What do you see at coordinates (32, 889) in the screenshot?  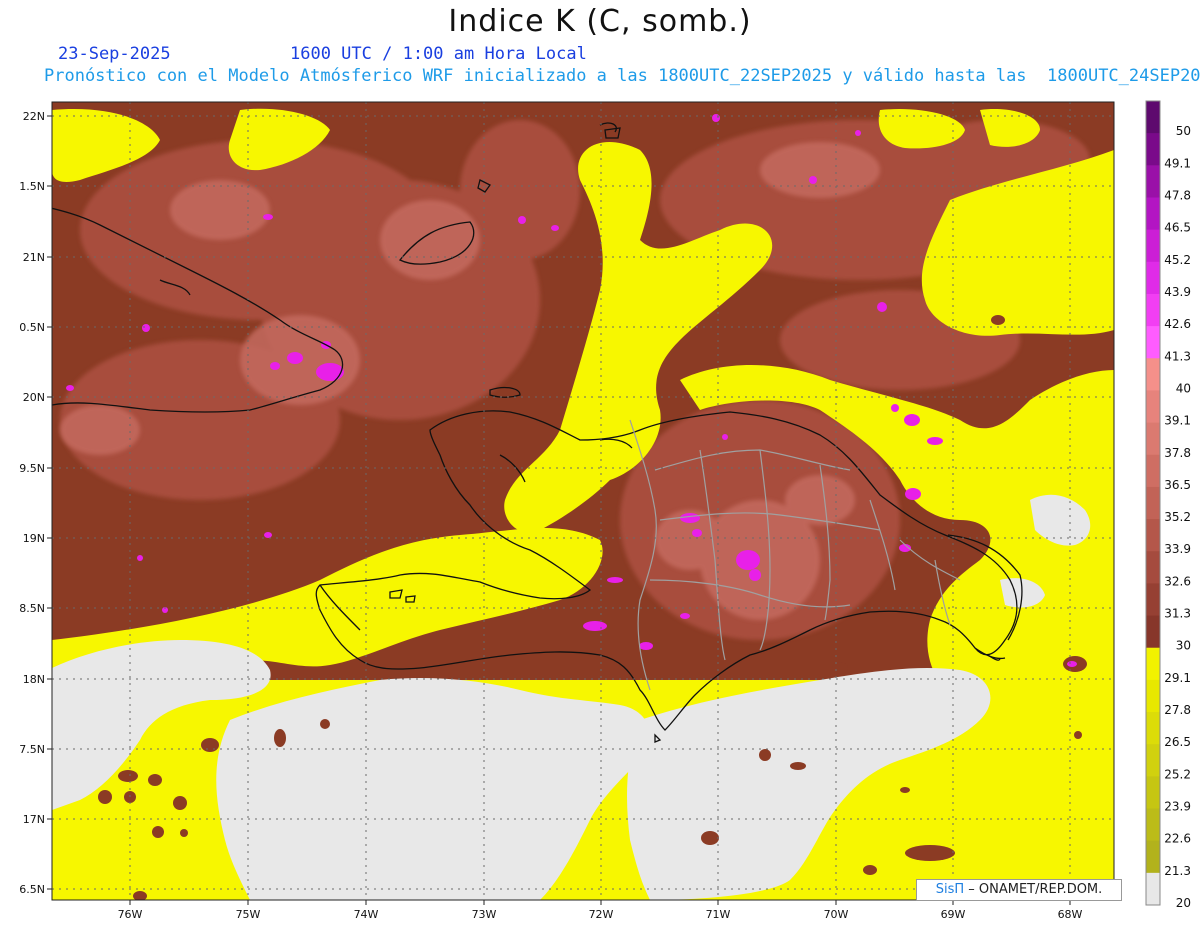 I see `y-tick-label: 6.5N` at bounding box center [32, 889].